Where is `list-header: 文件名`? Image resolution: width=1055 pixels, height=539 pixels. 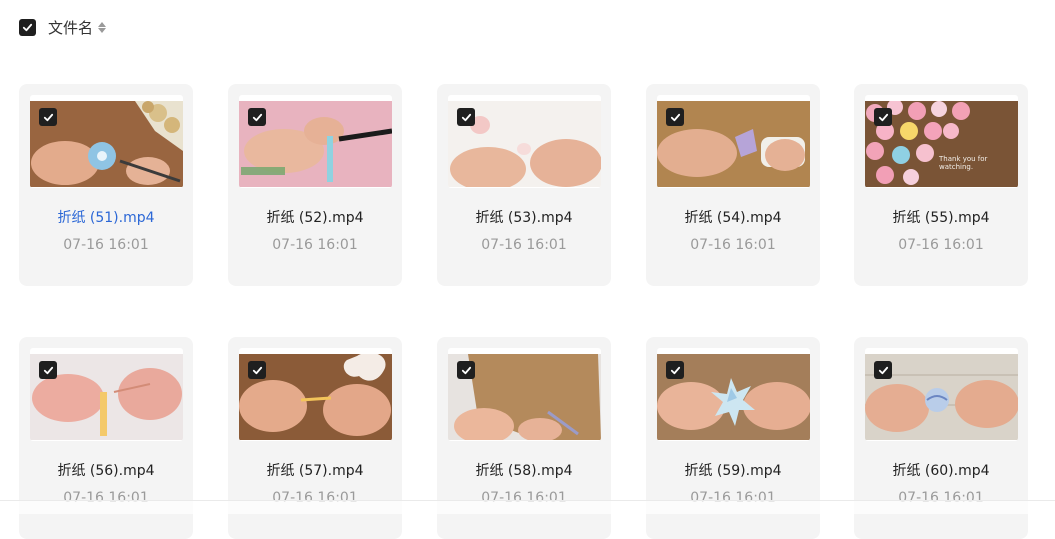 list-header: 文件名 is located at coordinates (63, 27).